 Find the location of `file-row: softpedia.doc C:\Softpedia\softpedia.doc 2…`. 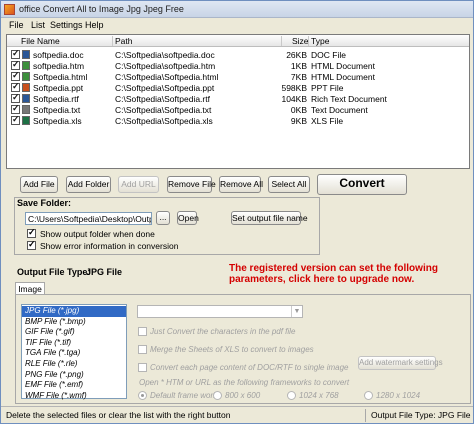

file-row: softpedia.doc C:\Softpedia\softpedia.doc 2… is located at coordinates (238, 54).